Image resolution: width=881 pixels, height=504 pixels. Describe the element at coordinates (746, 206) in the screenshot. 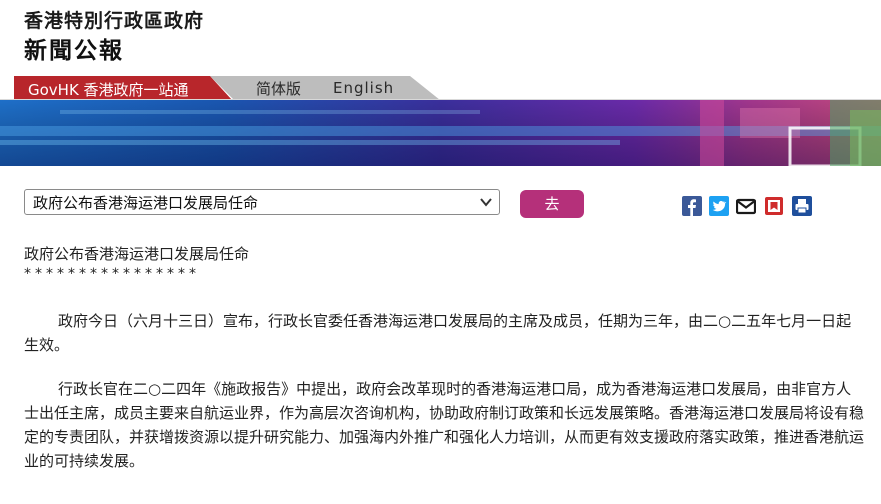

I see `email-icon` at that location.